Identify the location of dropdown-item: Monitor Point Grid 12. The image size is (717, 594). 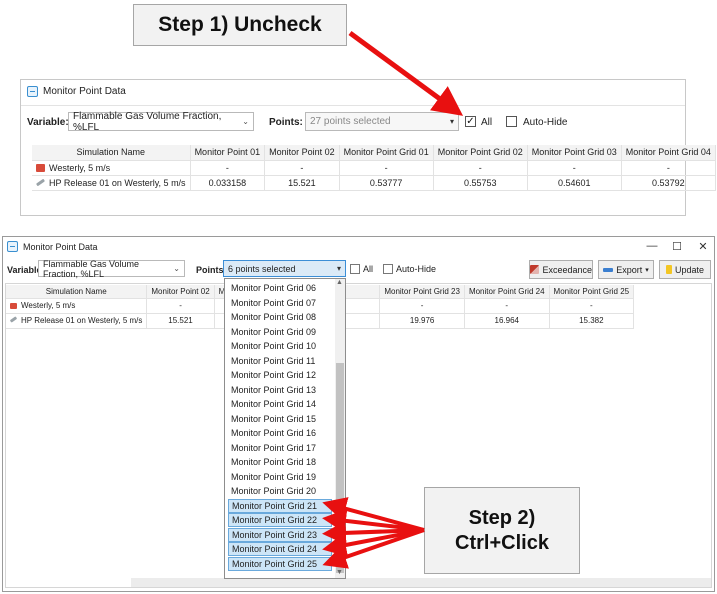
(280, 375).